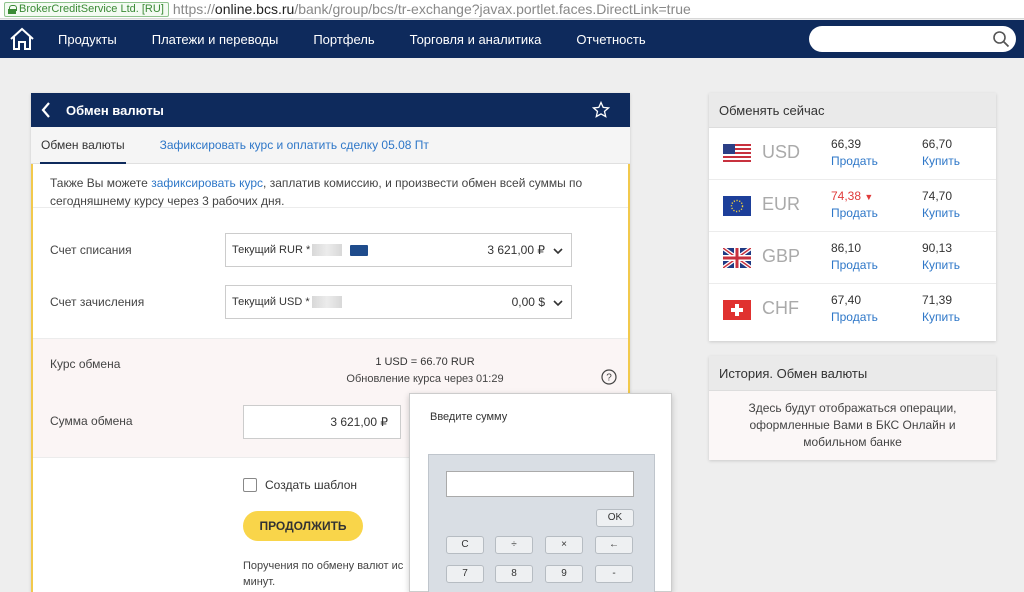 This screenshot has width=1024, height=592. I want to click on template-checkbox, so click(250, 485).